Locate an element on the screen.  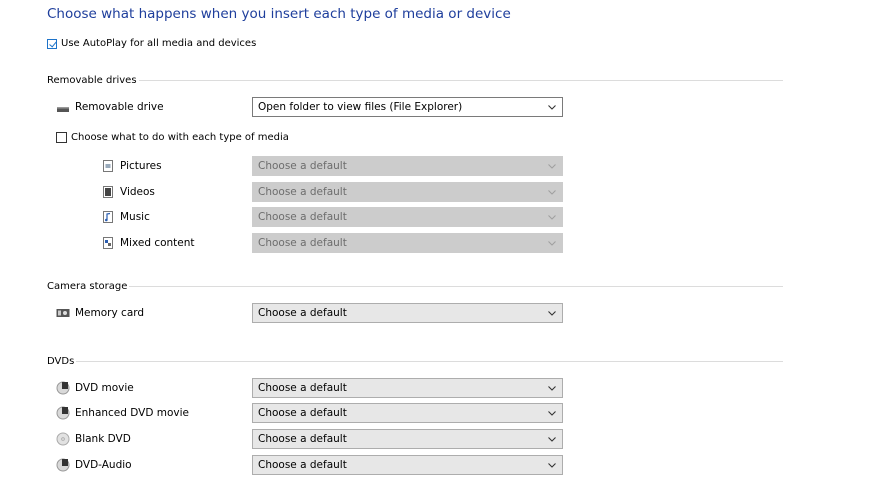
enhanced-dvd-movie-icon is located at coordinates (63, 413).